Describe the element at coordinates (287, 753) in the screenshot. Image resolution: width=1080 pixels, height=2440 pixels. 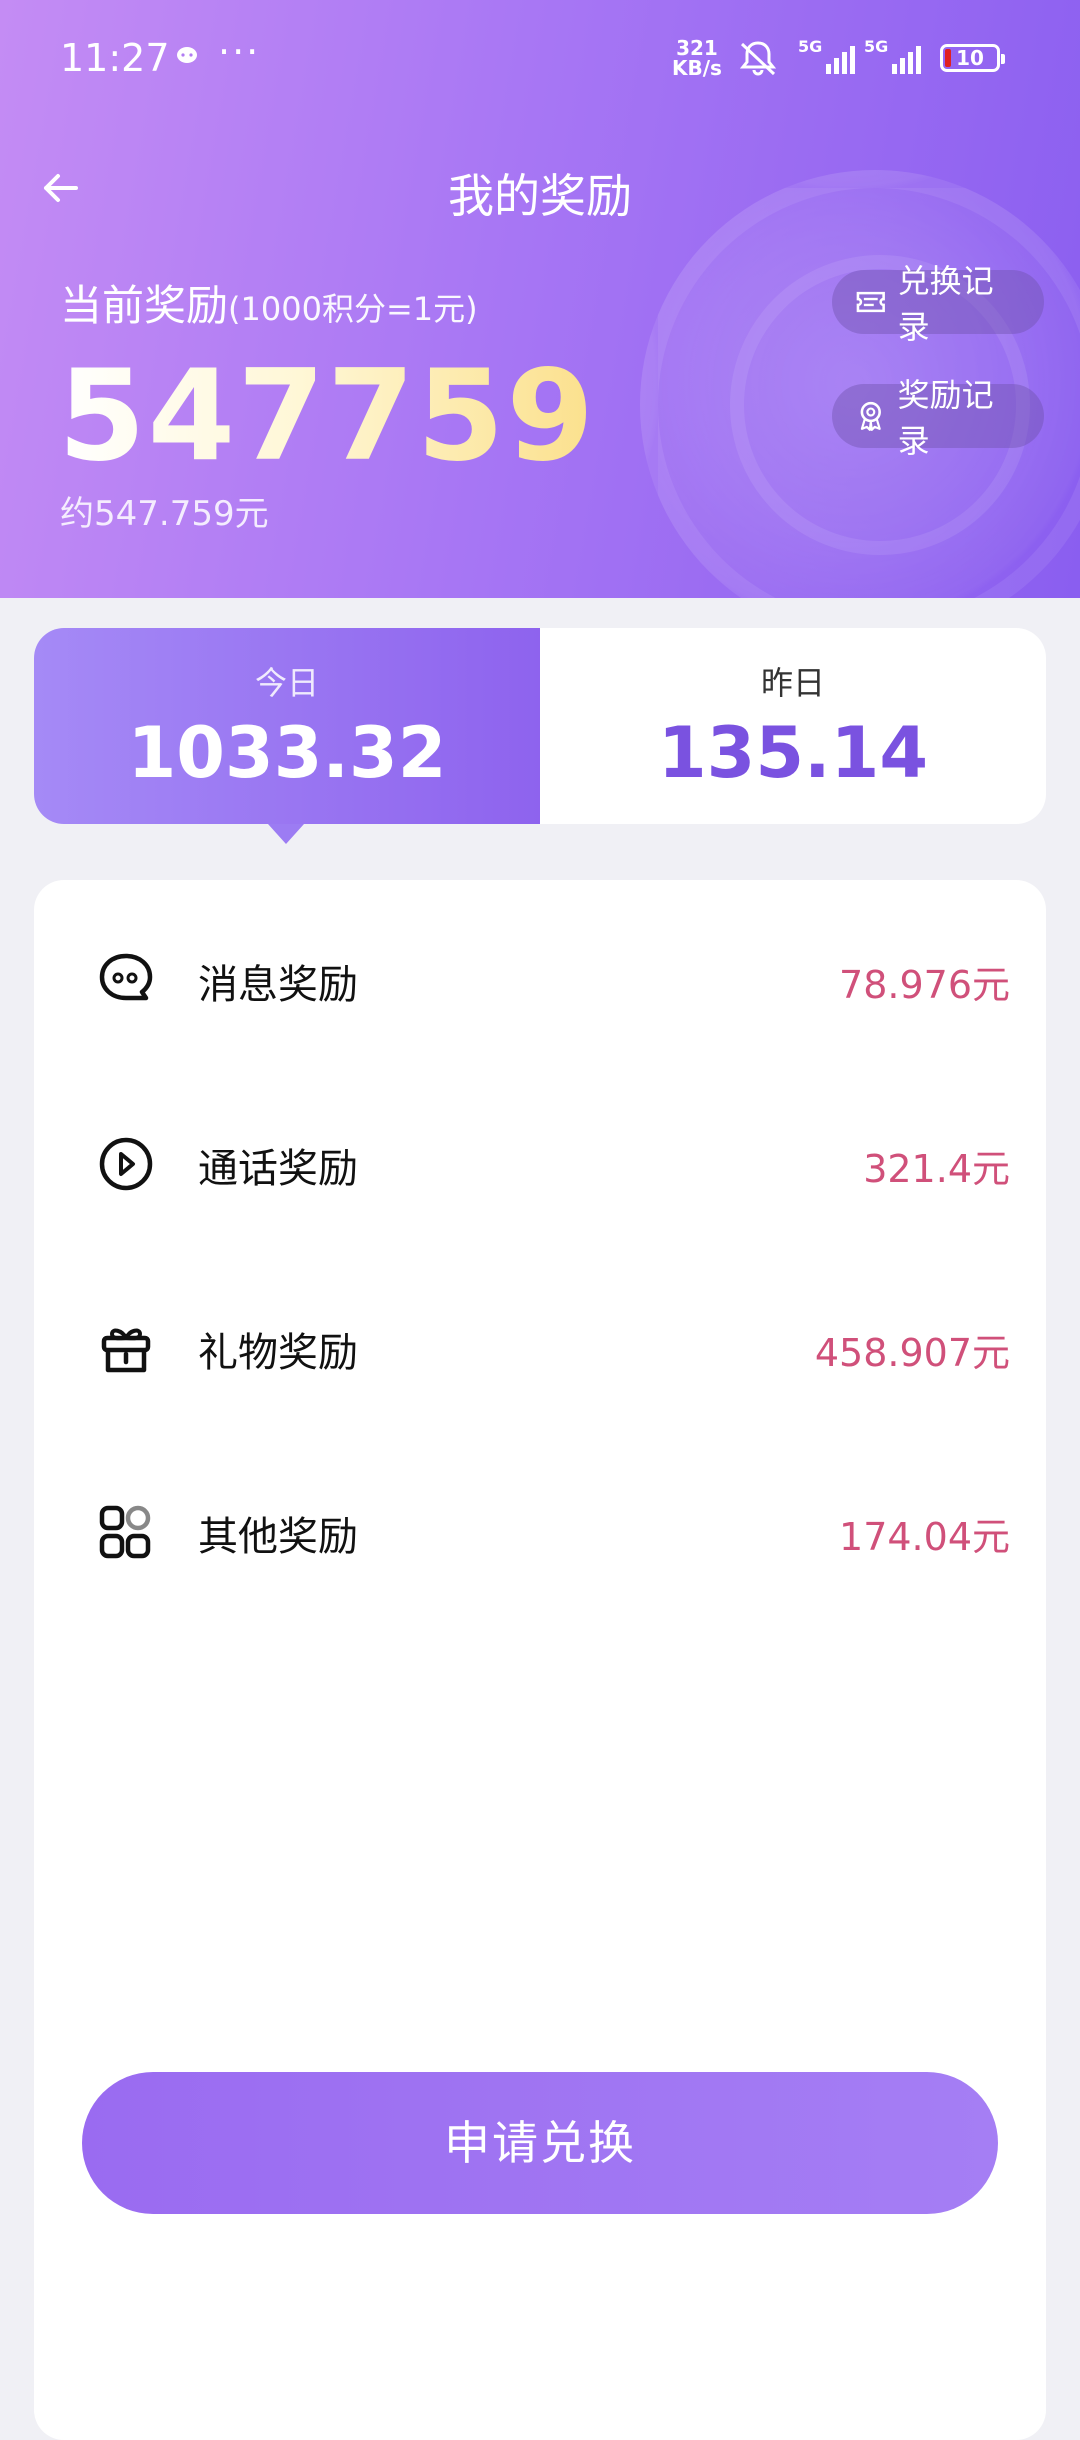
I see `tab-today-value: 1033.32` at that location.